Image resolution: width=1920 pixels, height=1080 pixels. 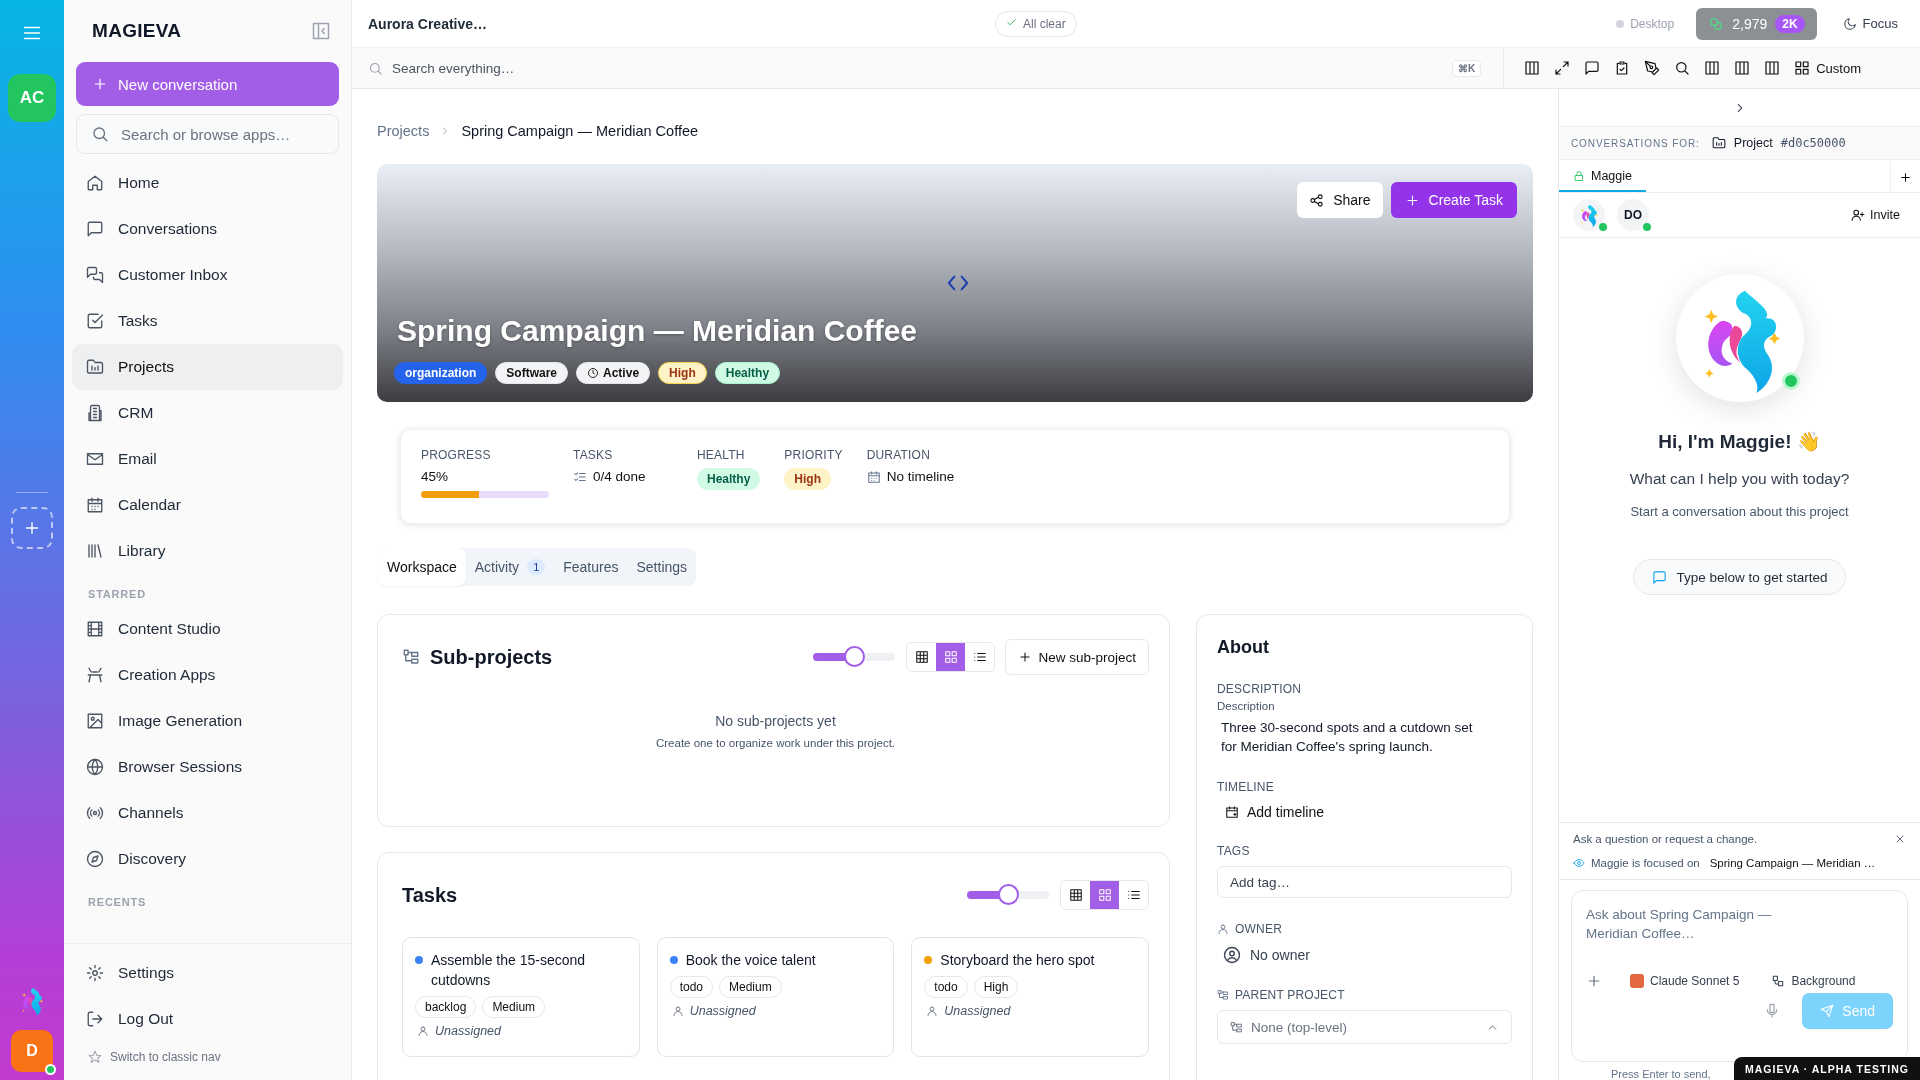 What do you see at coordinates (441, 373) in the screenshot?
I see `tag: organization` at bounding box center [441, 373].